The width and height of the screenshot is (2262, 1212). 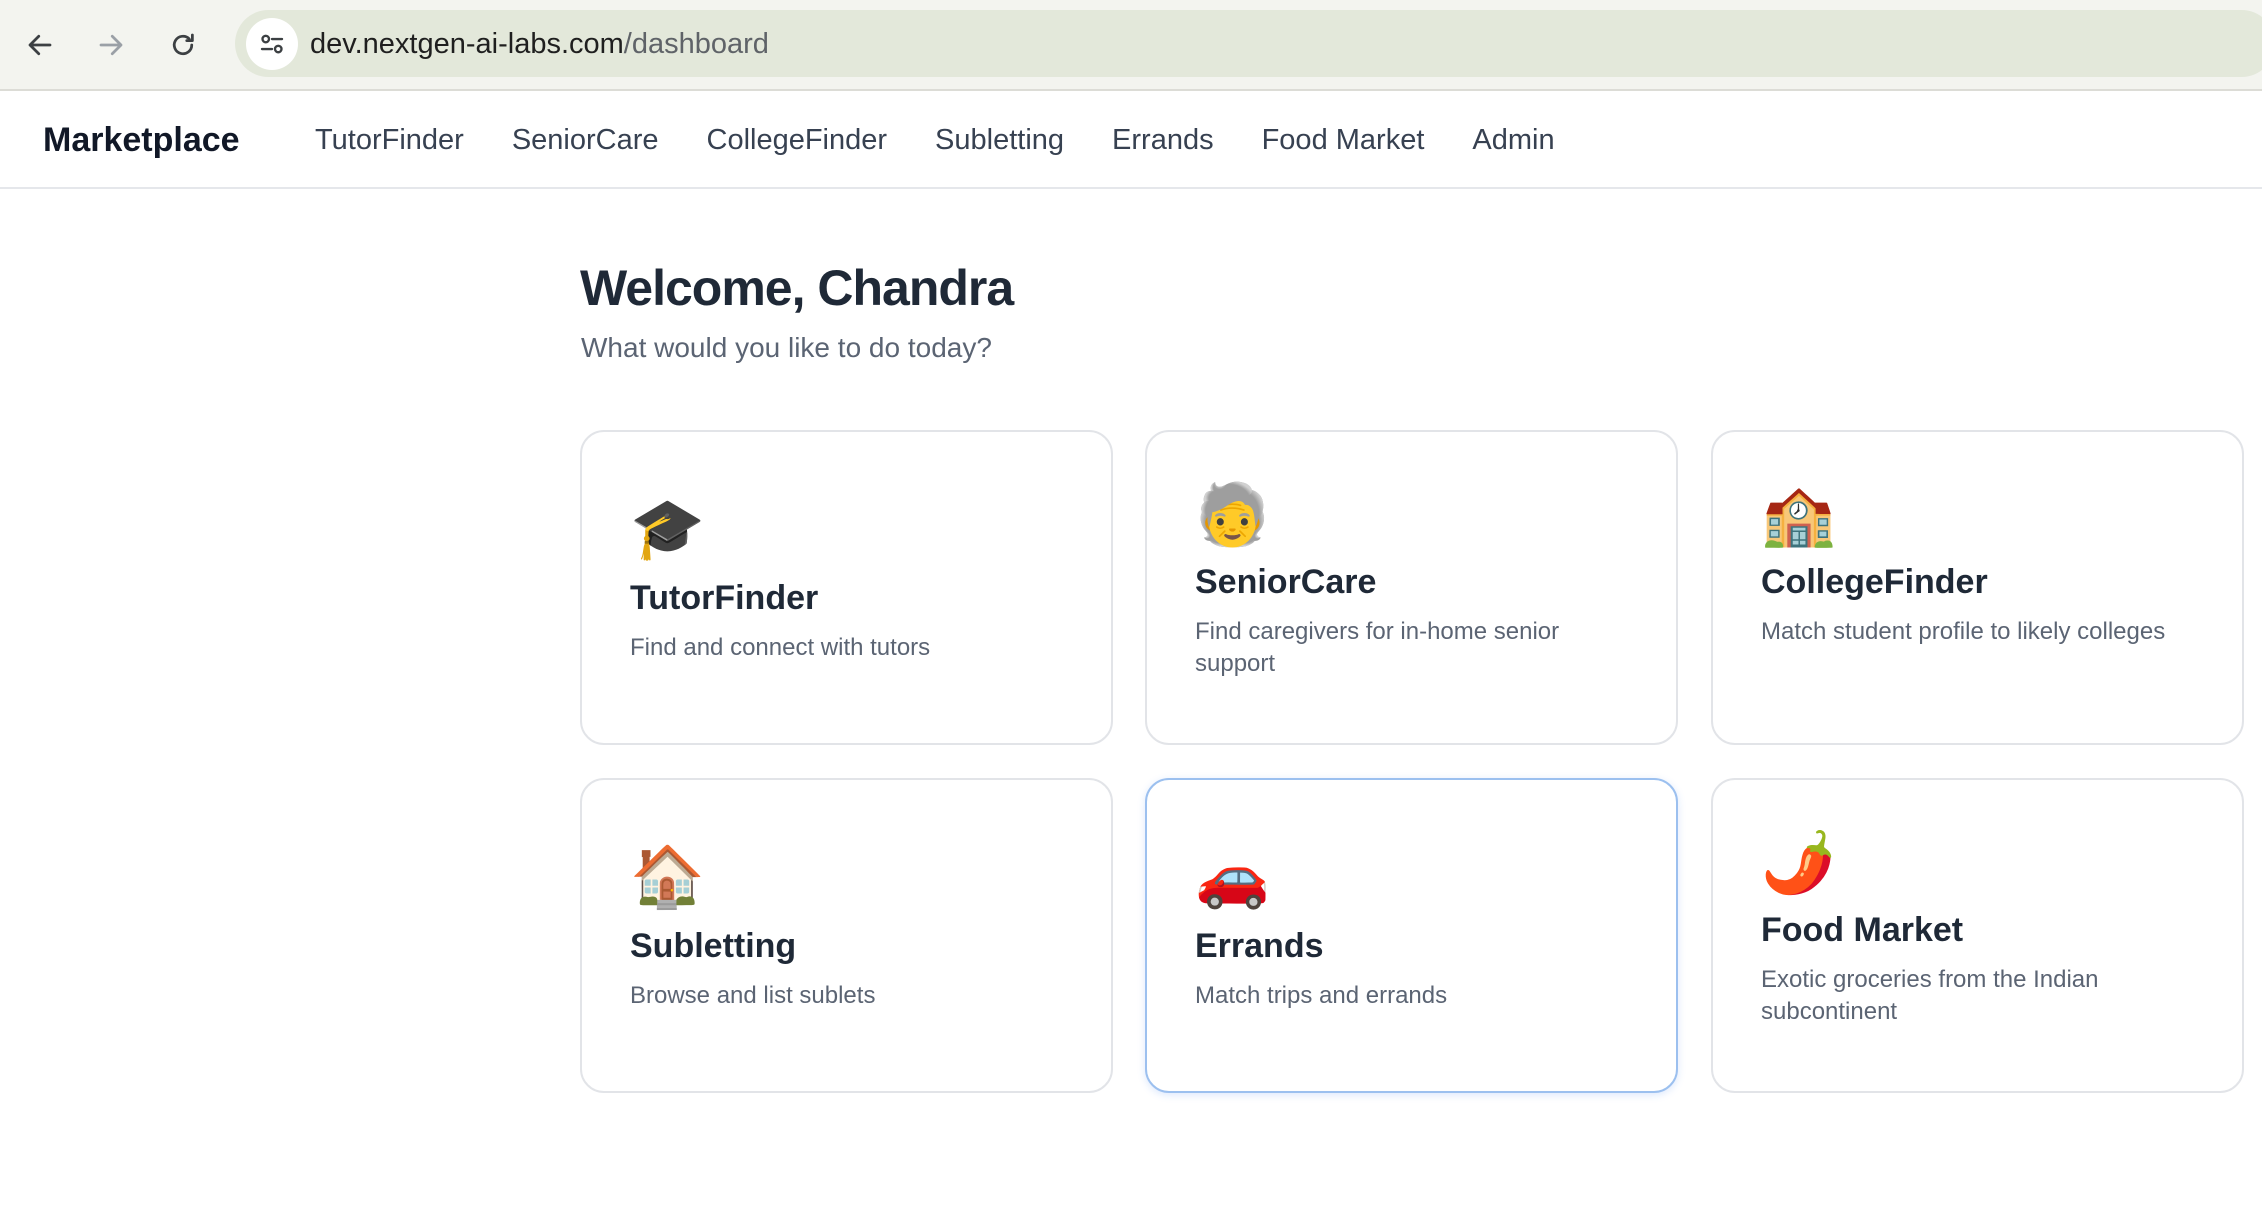 What do you see at coordinates (1259, 946) in the screenshot?
I see `card-title: Errands` at bounding box center [1259, 946].